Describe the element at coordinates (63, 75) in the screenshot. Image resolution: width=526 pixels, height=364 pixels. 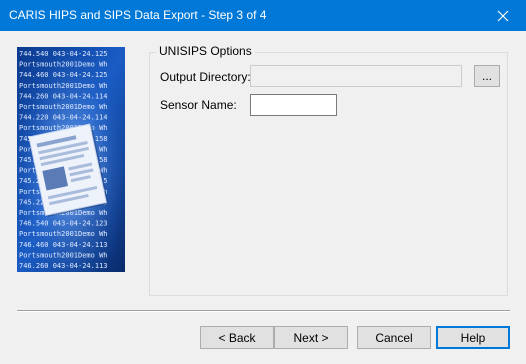
I see `banner-text-line: 744.460 043-04-24.125` at that location.